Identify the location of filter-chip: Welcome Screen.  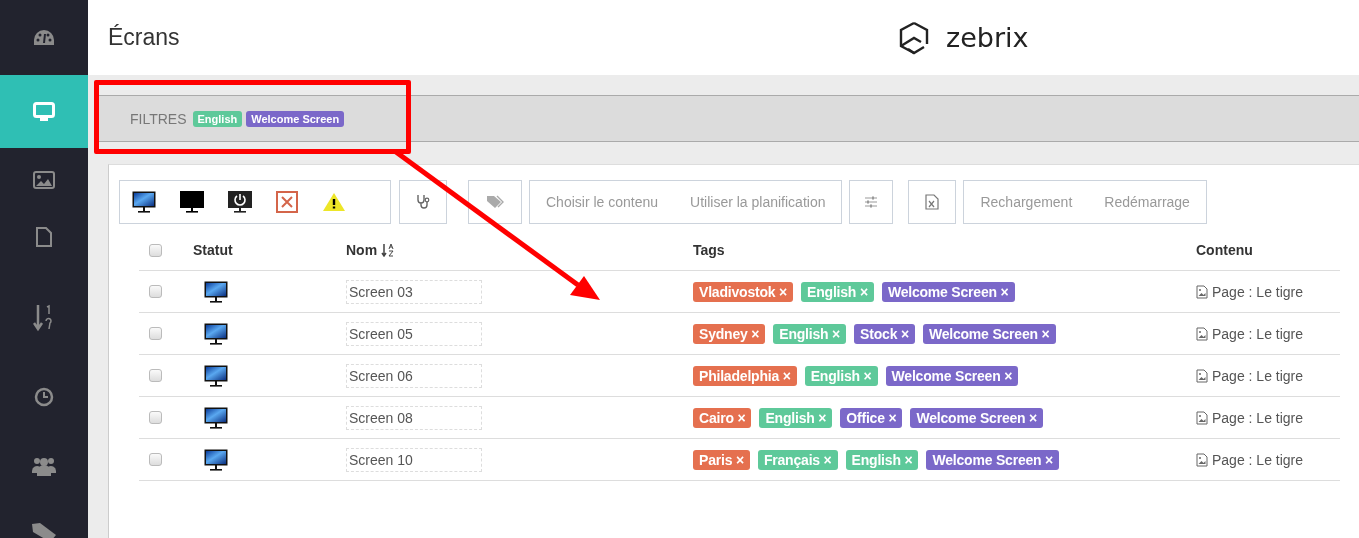
(295, 118).